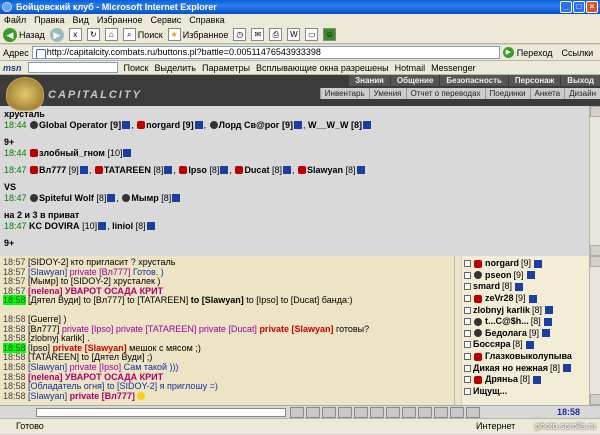 This screenshot has width=600, height=435. I want to click on search-button: ⌕ Поиск, so click(142, 35).